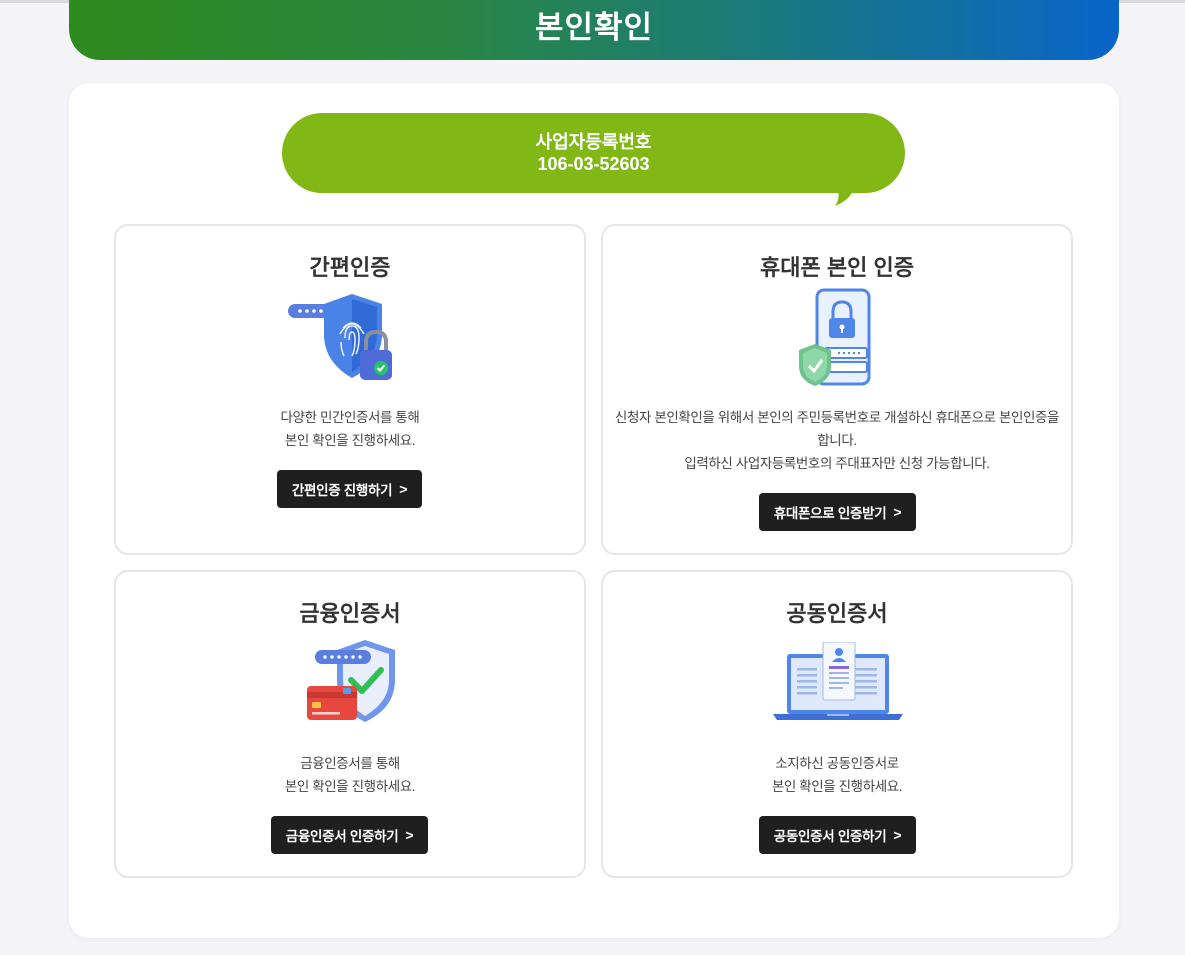  I want to click on description-line: 소지하신 공동인증서로, so click(837, 763).